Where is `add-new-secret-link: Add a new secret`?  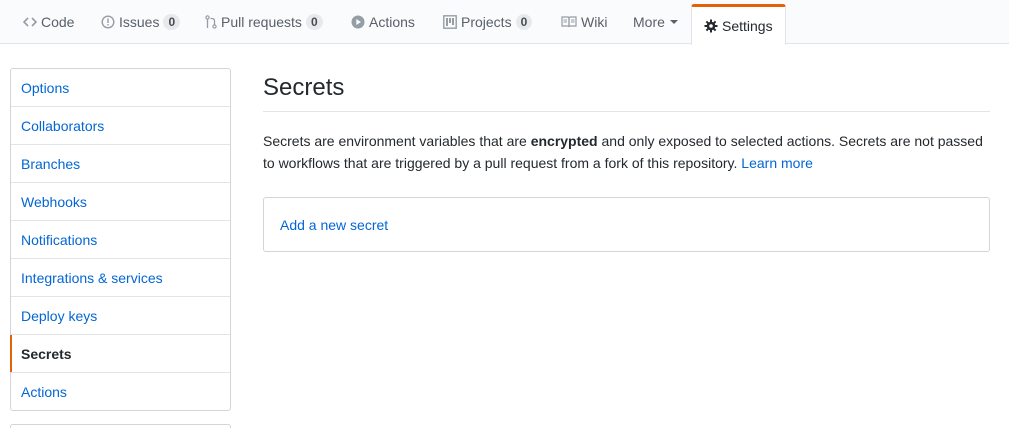 add-new-secret-link: Add a new secret is located at coordinates (334, 225).